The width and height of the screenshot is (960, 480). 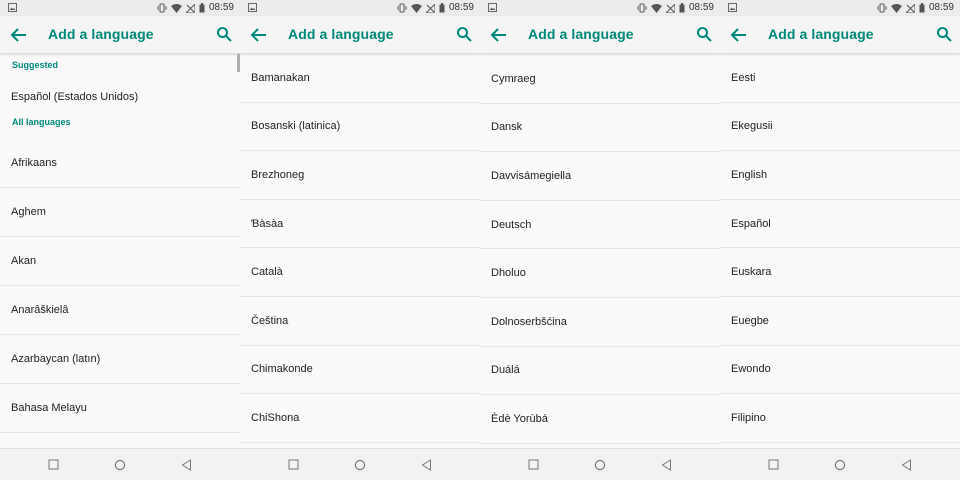 What do you see at coordinates (600, 79) in the screenshot?
I see `list-item: Cymraeg` at bounding box center [600, 79].